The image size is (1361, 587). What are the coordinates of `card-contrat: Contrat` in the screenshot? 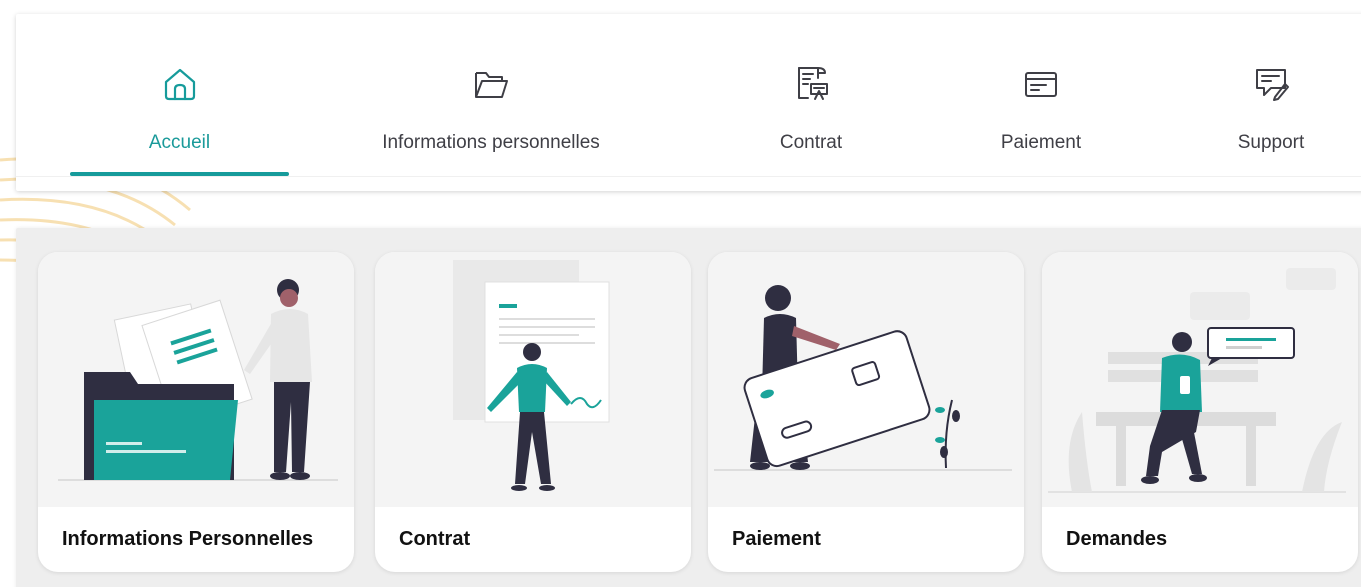 It's located at (533, 412).